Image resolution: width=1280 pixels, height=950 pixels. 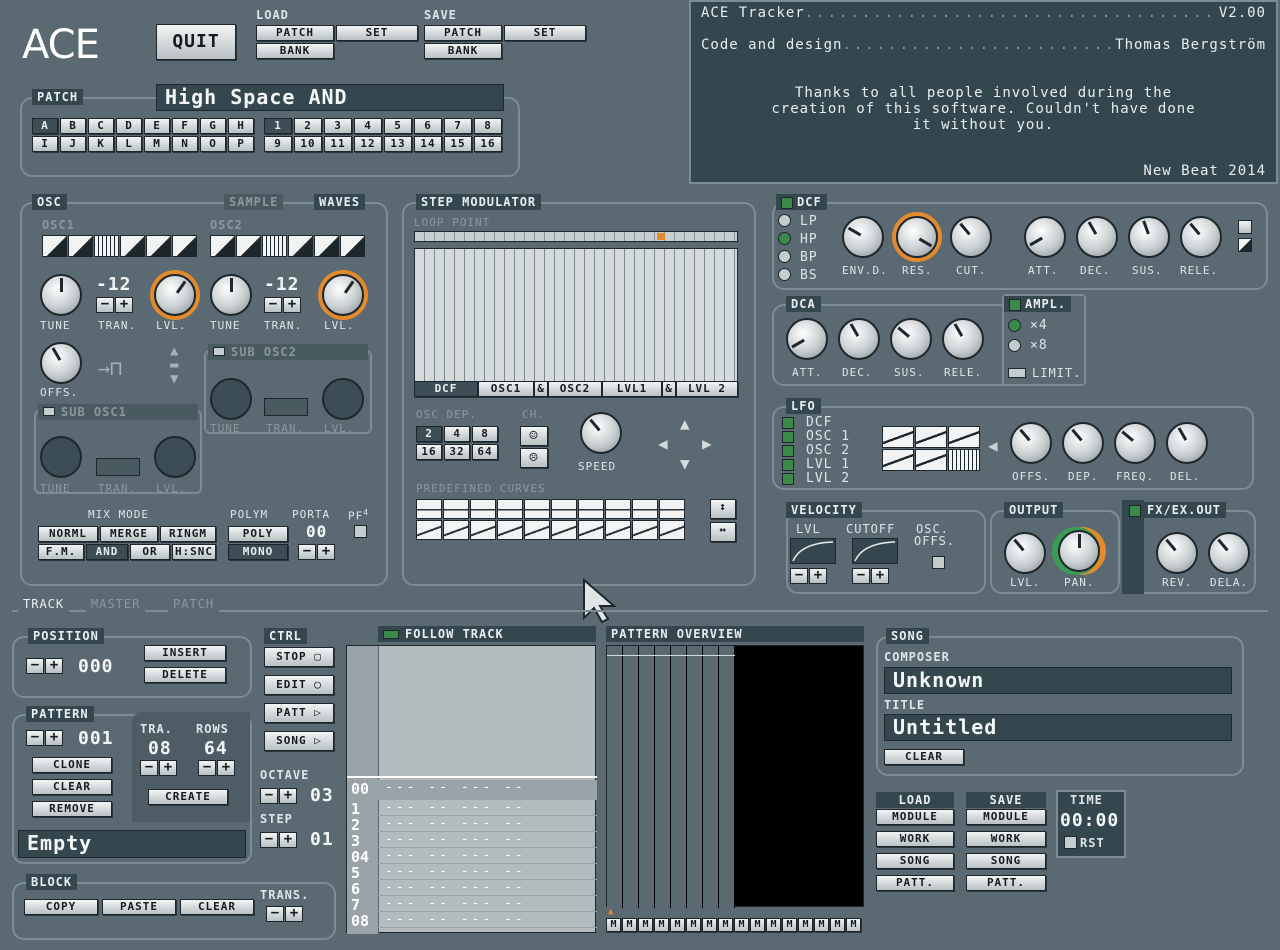 What do you see at coordinates (723, 509) in the screenshot?
I see `curve-vertical-flip-icon: ↕` at bounding box center [723, 509].